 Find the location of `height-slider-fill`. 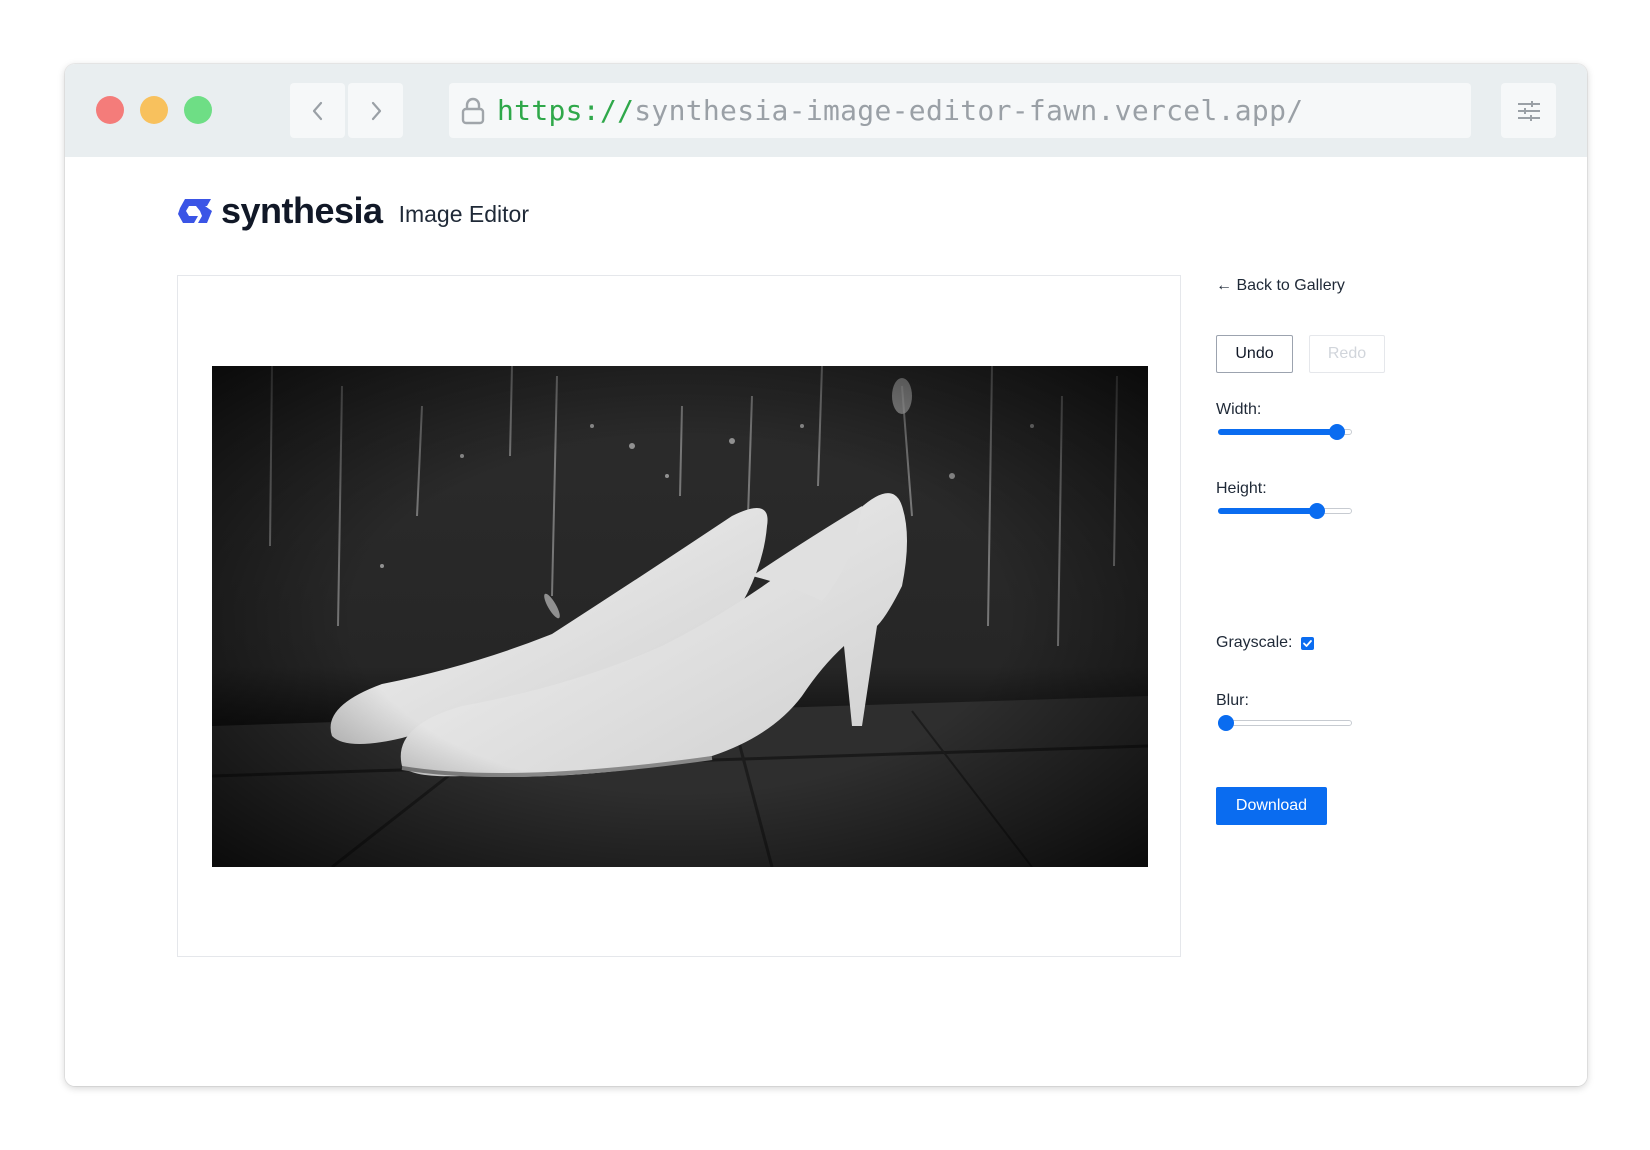

height-slider-fill is located at coordinates (1267, 511).